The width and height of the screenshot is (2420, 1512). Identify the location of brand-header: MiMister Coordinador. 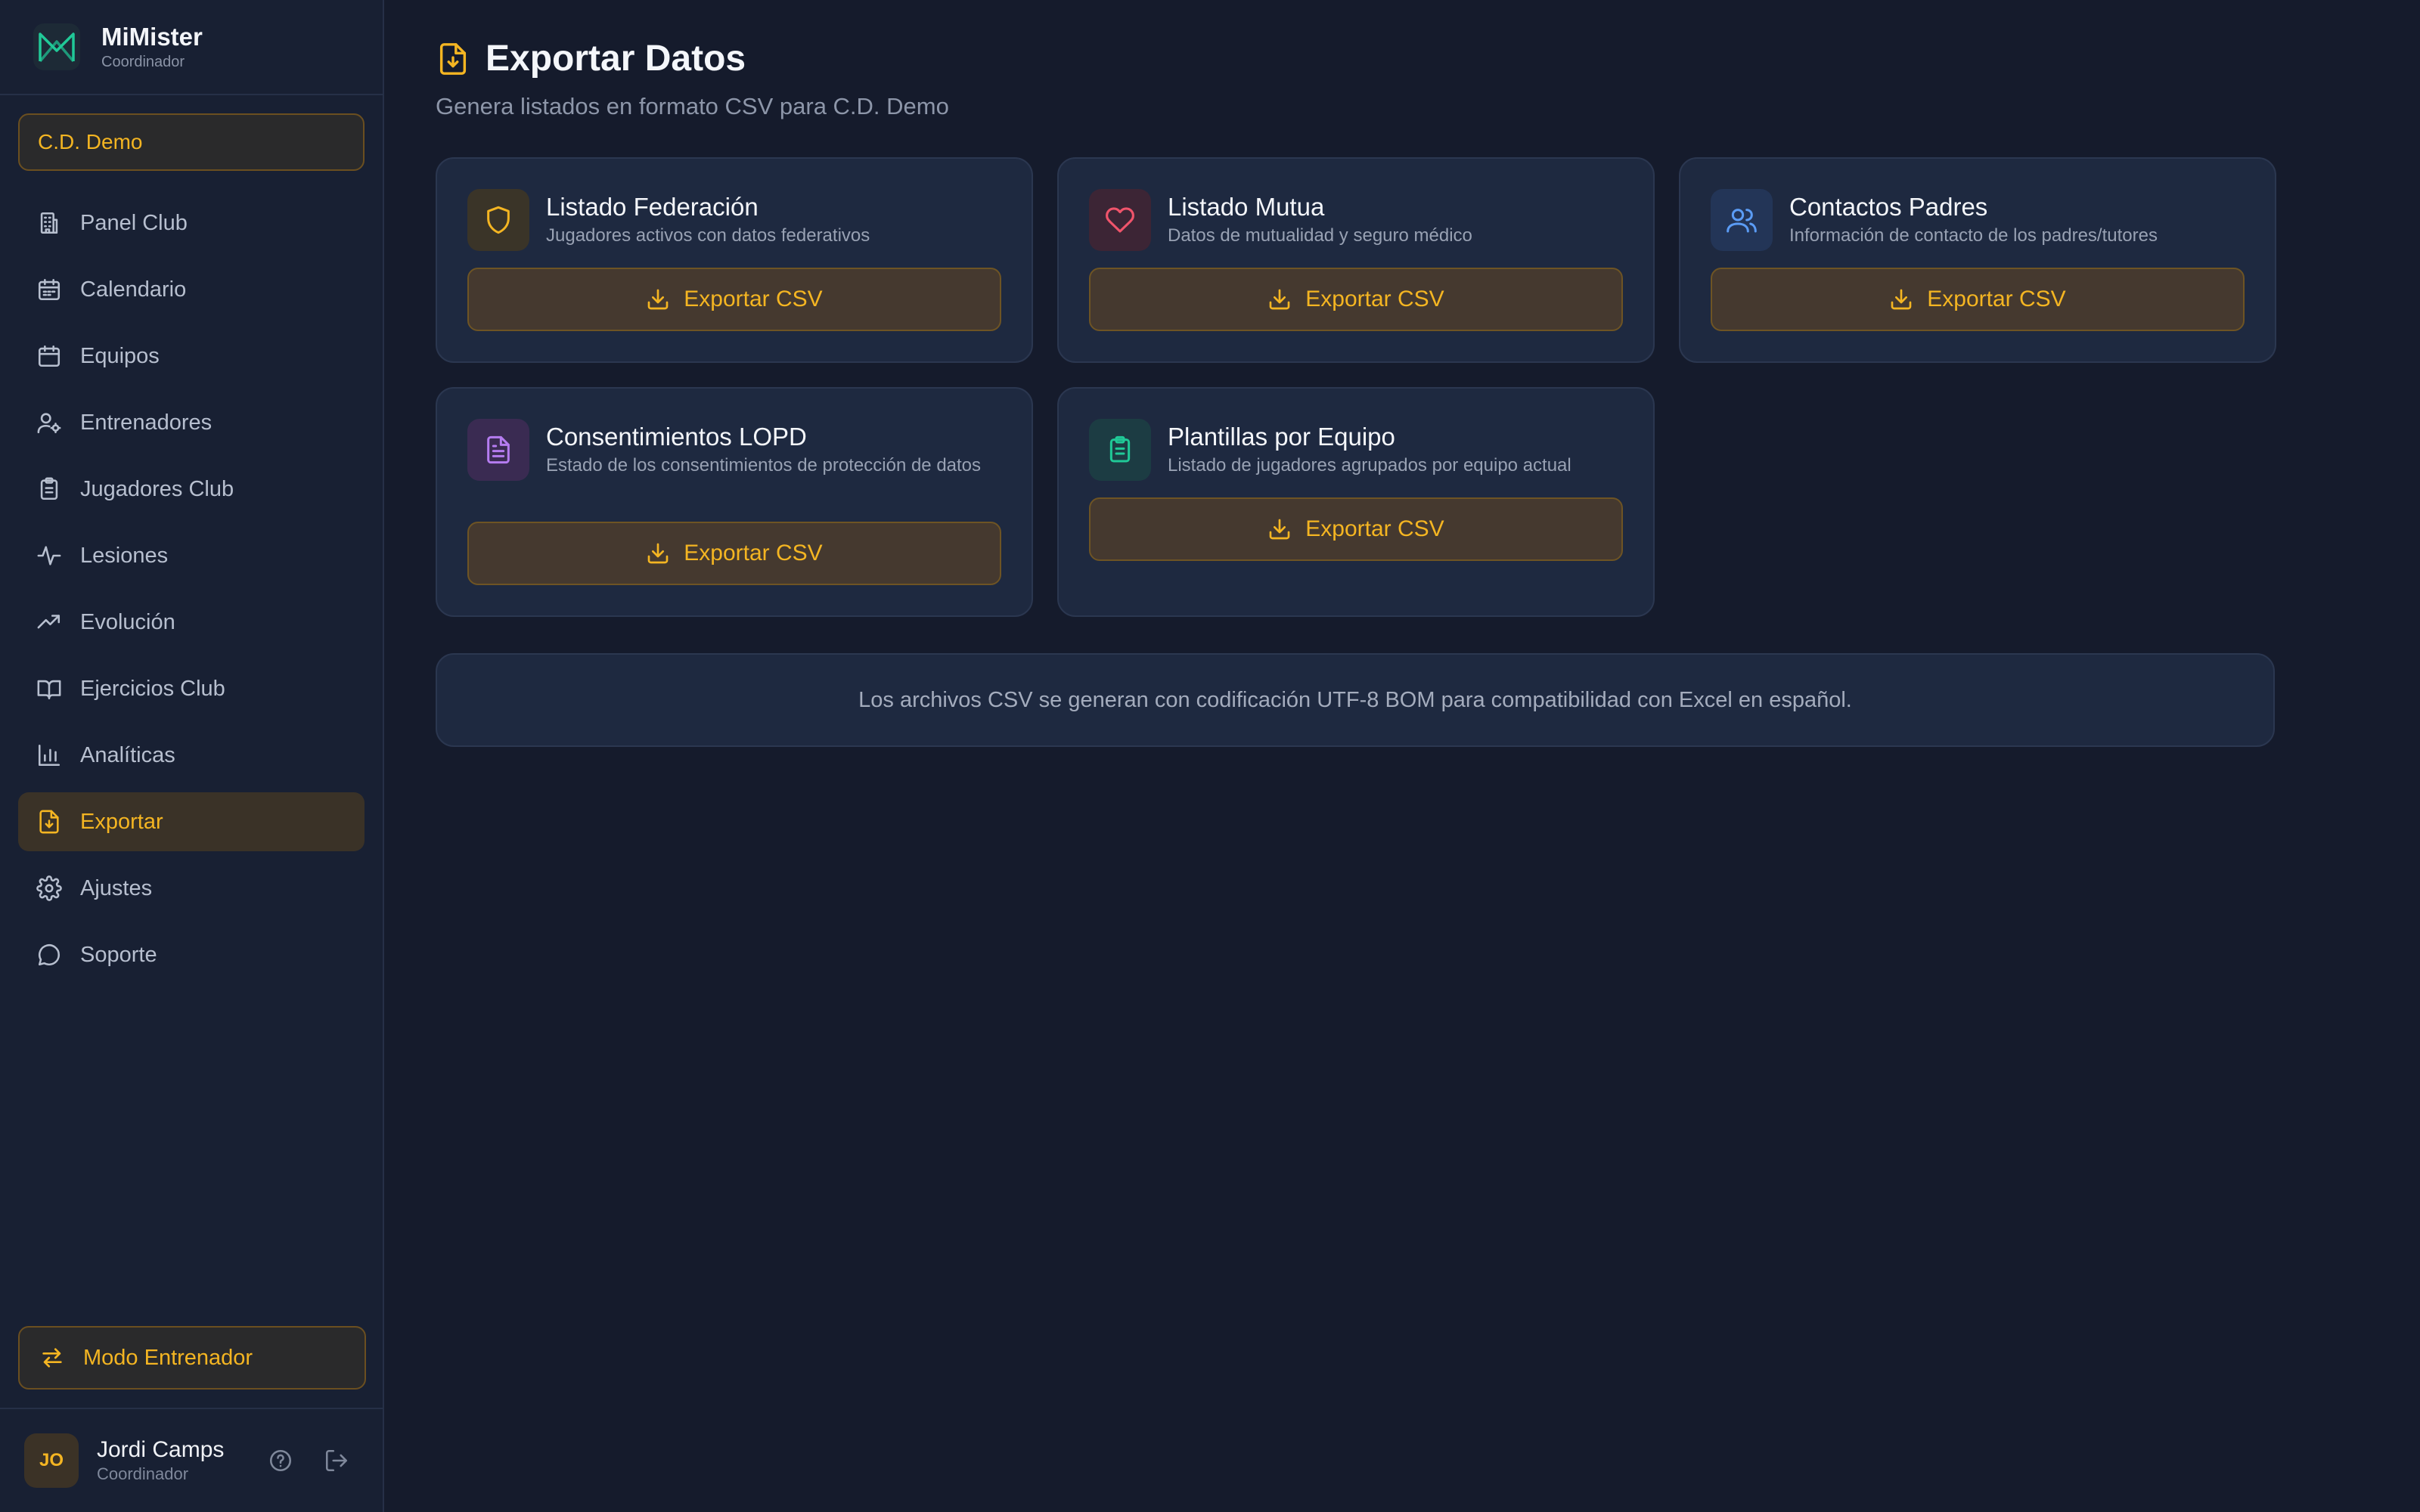
(191, 48).